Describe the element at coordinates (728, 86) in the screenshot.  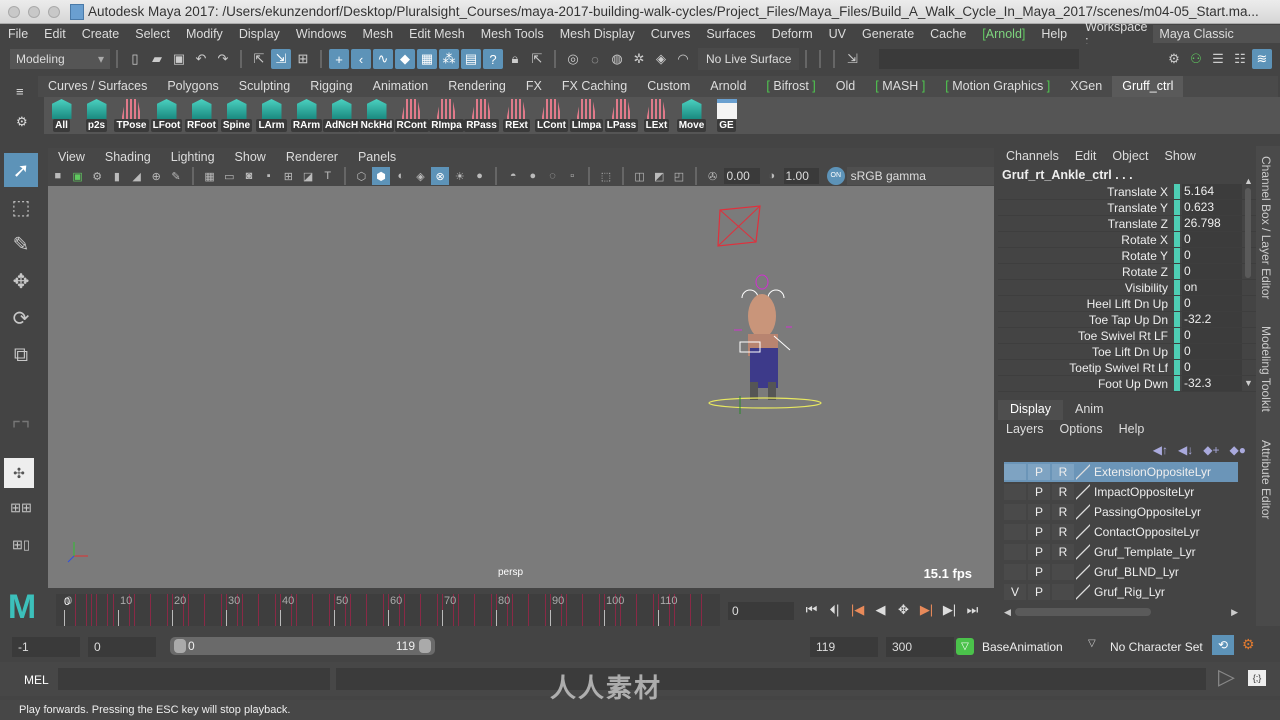
I see `shelf-tab-arnold: Arnold` at that location.